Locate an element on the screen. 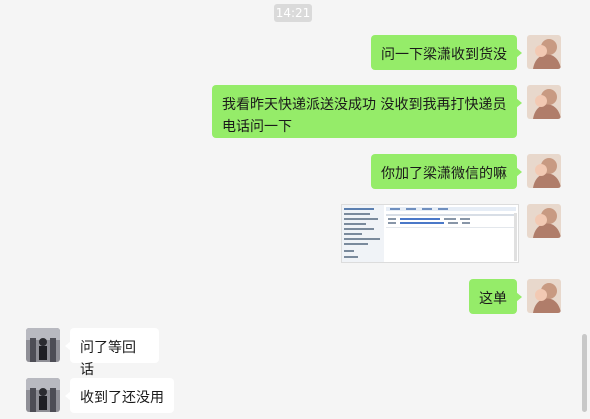 The height and width of the screenshot is (419, 590). message-bubble: 你加了梁潇微信的嘛 is located at coordinates (446, 171).